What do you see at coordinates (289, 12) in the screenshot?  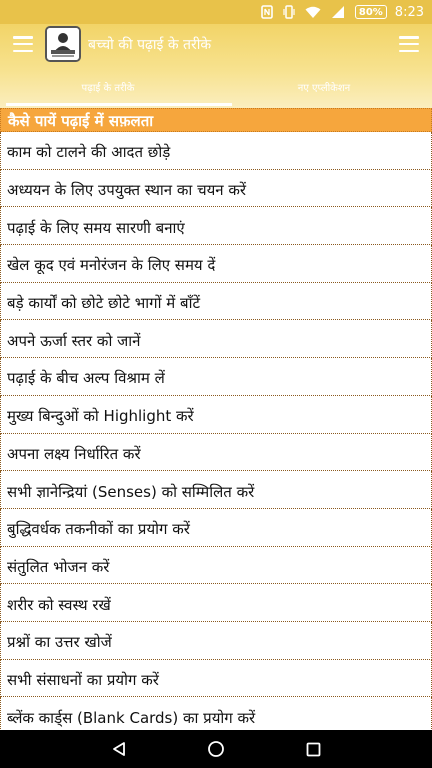 I see `vibrate-icon` at bounding box center [289, 12].